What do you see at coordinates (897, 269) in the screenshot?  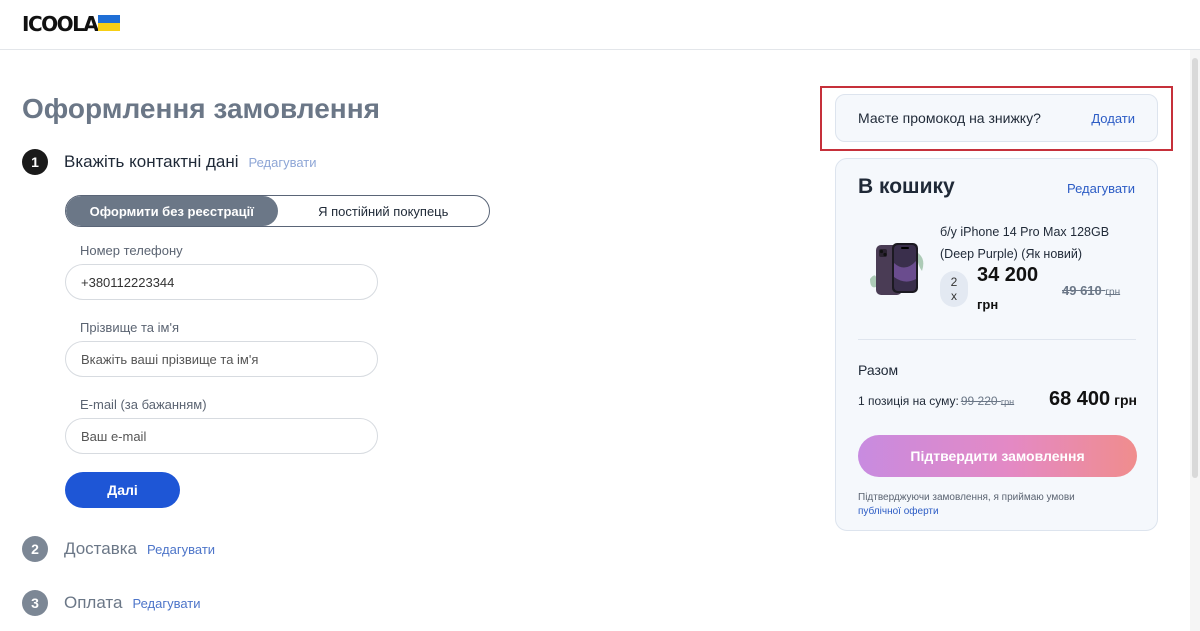 I see `iphone-product-image` at bounding box center [897, 269].